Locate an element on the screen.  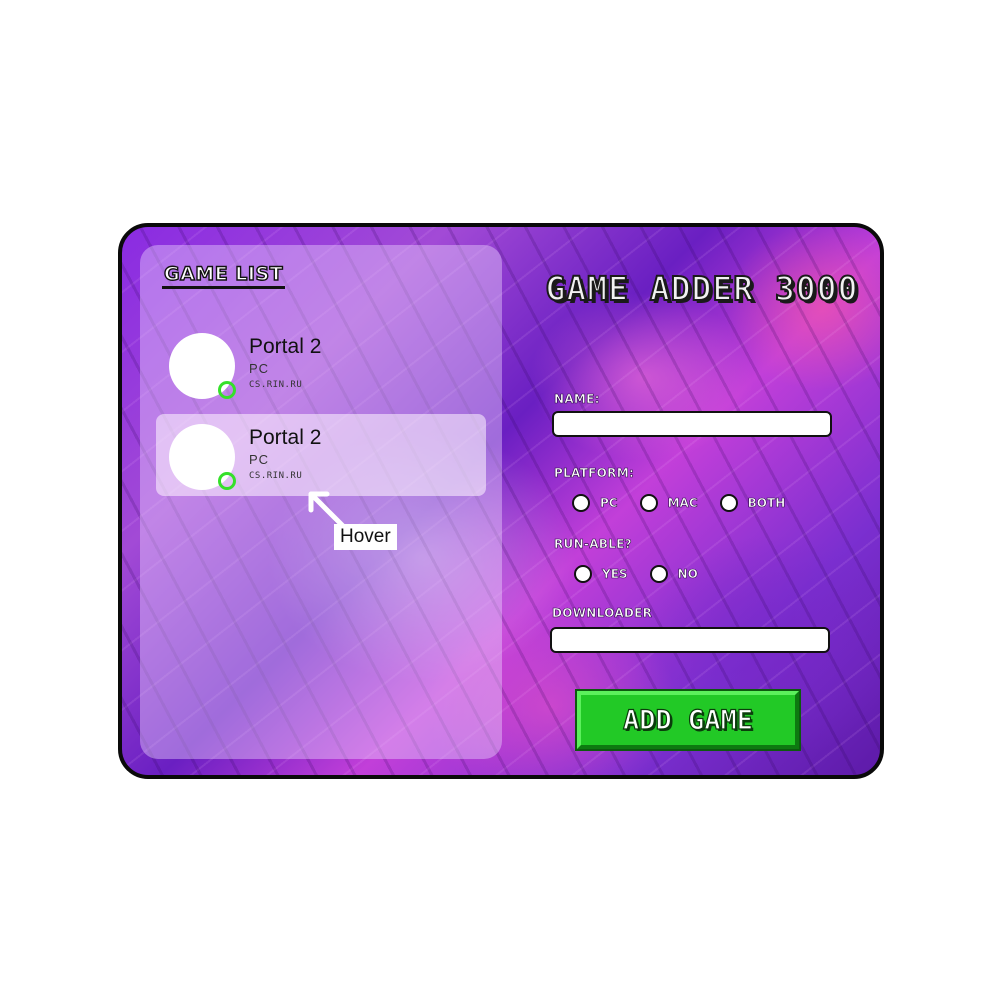
downloader-label: DOWNLOADER is located at coordinates (602, 613).